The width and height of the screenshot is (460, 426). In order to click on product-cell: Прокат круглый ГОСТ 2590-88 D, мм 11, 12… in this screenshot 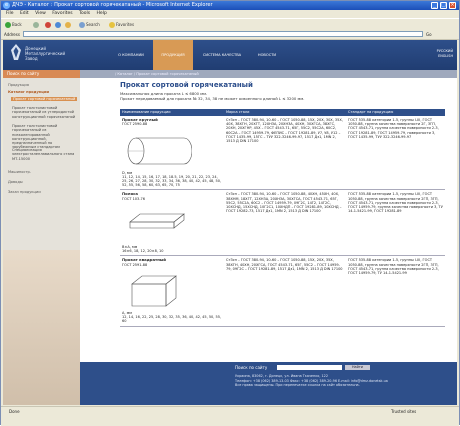, I will do `click(172, 153)`.